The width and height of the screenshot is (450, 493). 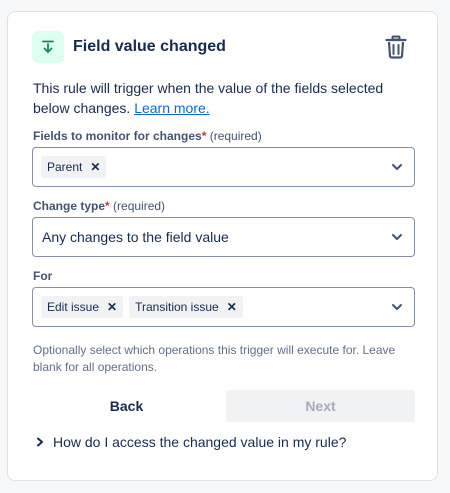 I want to click on trash-icon, so click(x=396, y=47).